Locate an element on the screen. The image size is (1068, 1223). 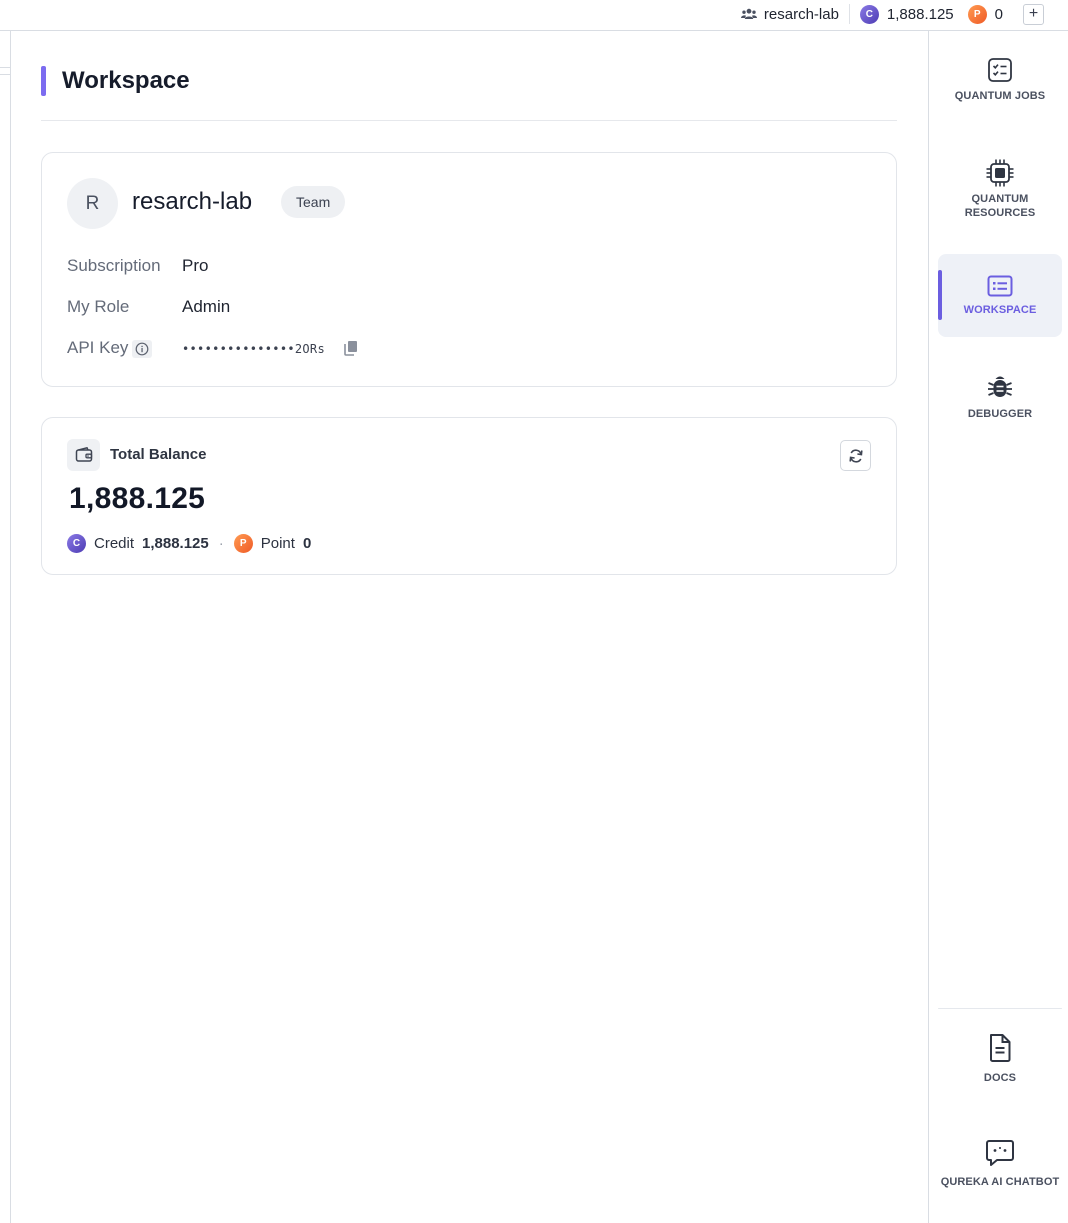
balance-breakdown: C Credit 1,888.125 · P Point 0 is located at coordinates (189, 543).